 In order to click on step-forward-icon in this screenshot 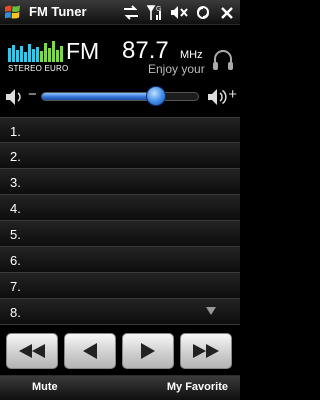, I will do `click(148, 351)`.